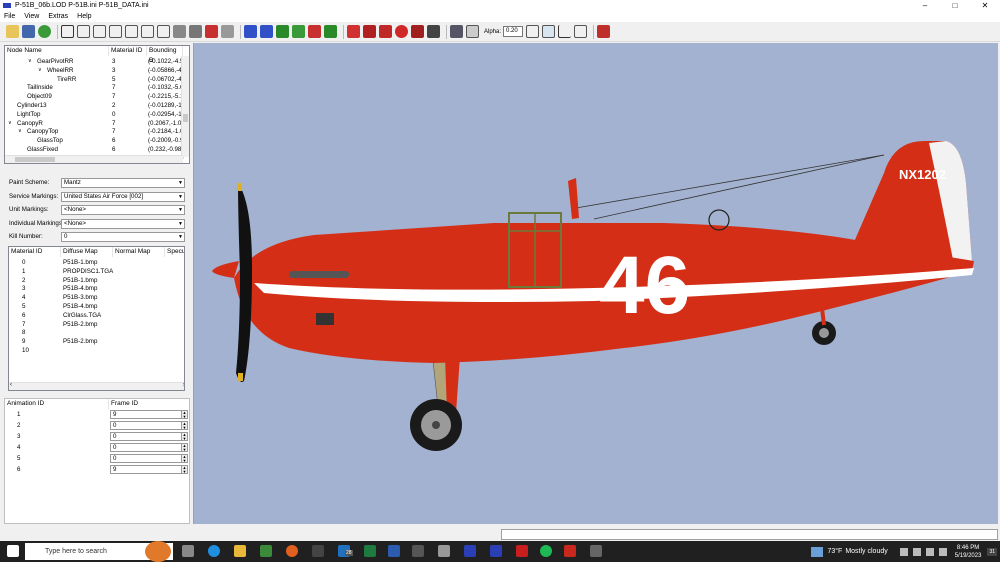 The width and height of the screenshot is (1000, 562). I want to click on camera-icon, so click(433, 31).